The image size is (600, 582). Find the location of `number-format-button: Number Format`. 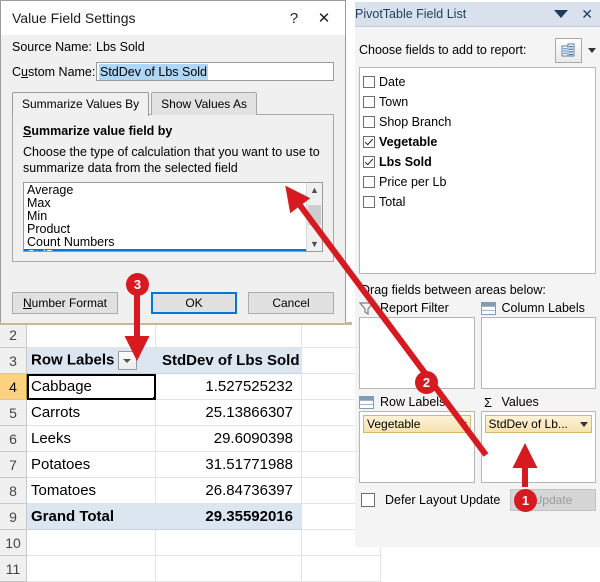

number-format-button: Number Format is located at coordinates (65, 303).